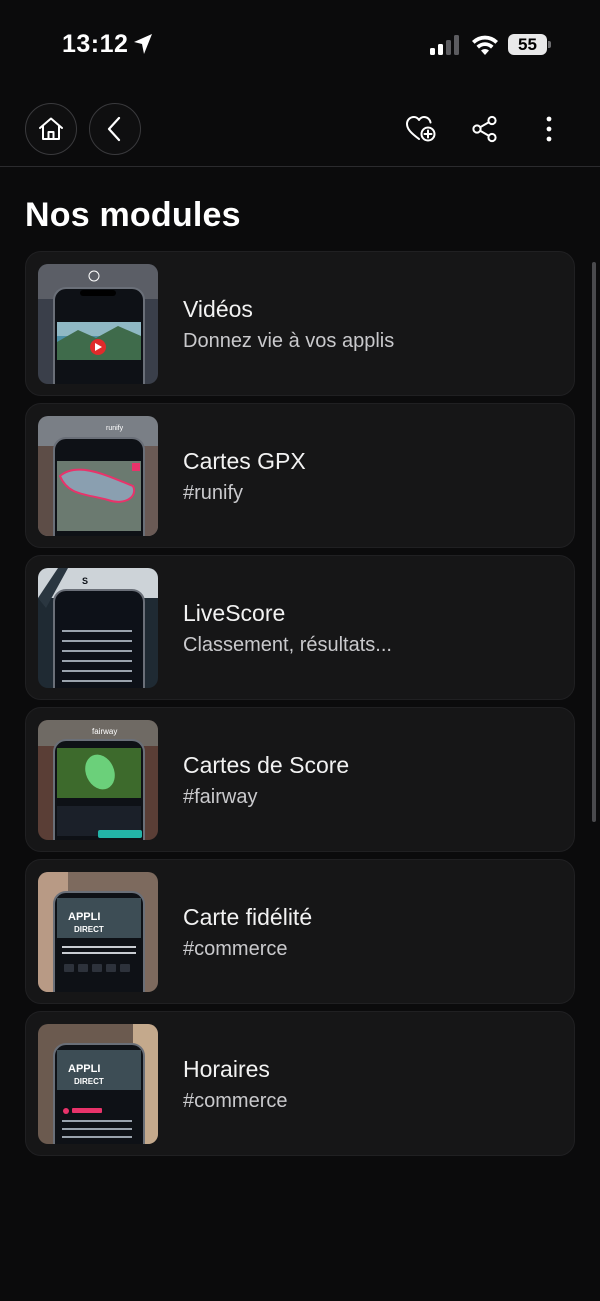 The image size is (600, 1301). Describe the element at coordinates (594, 542) in the screenshot. I see `scrollbar` at that location.